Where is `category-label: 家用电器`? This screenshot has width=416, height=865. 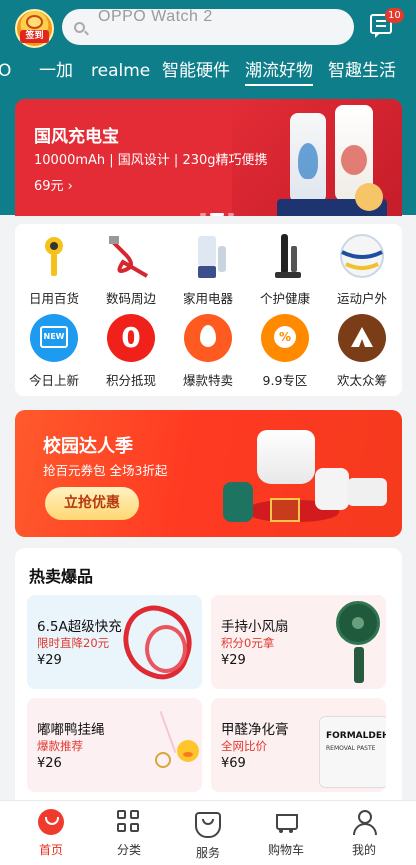
category-label: 家用电器 is located at coordinates (207, 298).